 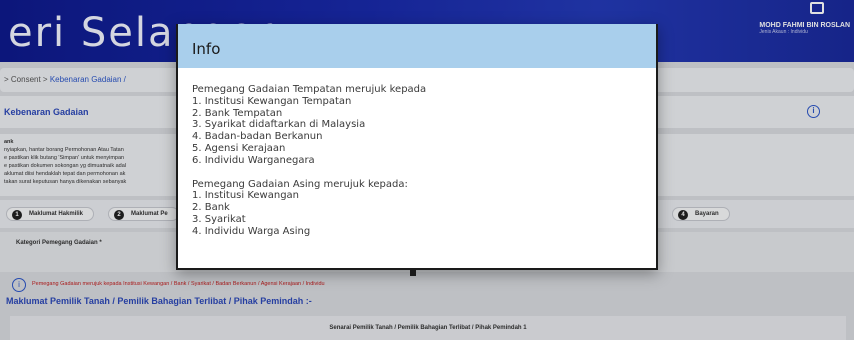 What do you see at coordinates (251, 231) in the screenshot?
I see `foreign-item: 4. Individu Warga Asing` at bounding box center [251, 231].